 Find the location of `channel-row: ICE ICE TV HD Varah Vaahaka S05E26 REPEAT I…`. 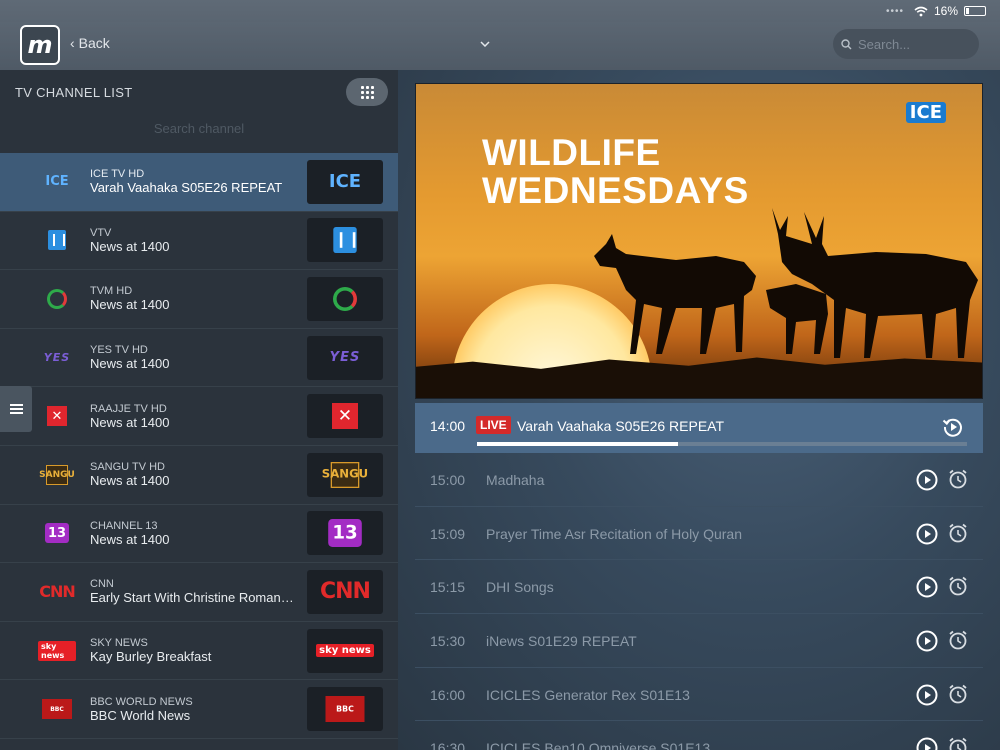

channel-row: ICE ICE TV HD Varah Vaahaka S05E26 REPEAT I… is located at coordinates (199, 182).